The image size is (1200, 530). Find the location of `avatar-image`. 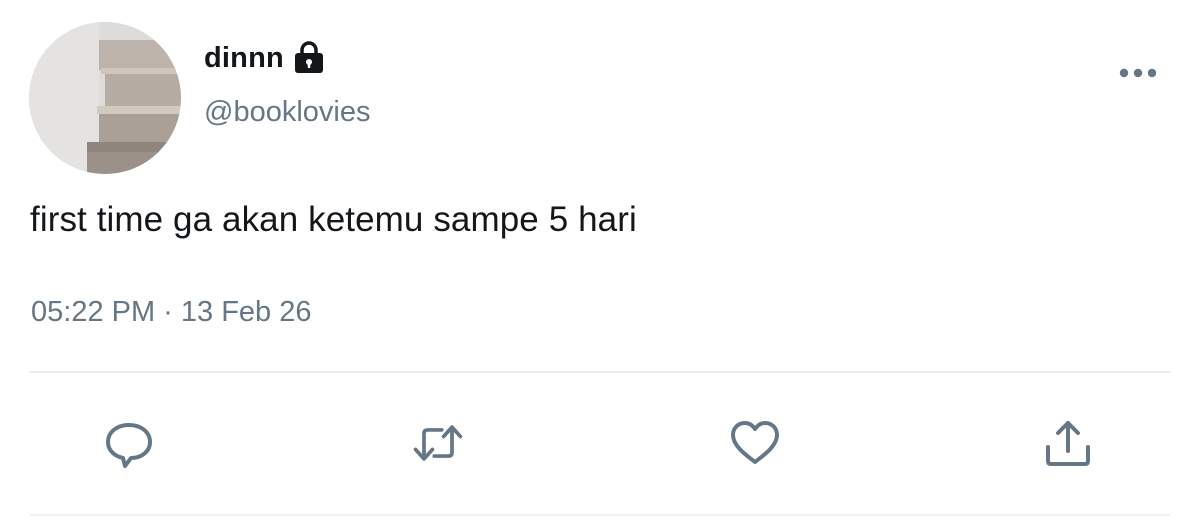

avatar-image is located at coordinates (105, 98).